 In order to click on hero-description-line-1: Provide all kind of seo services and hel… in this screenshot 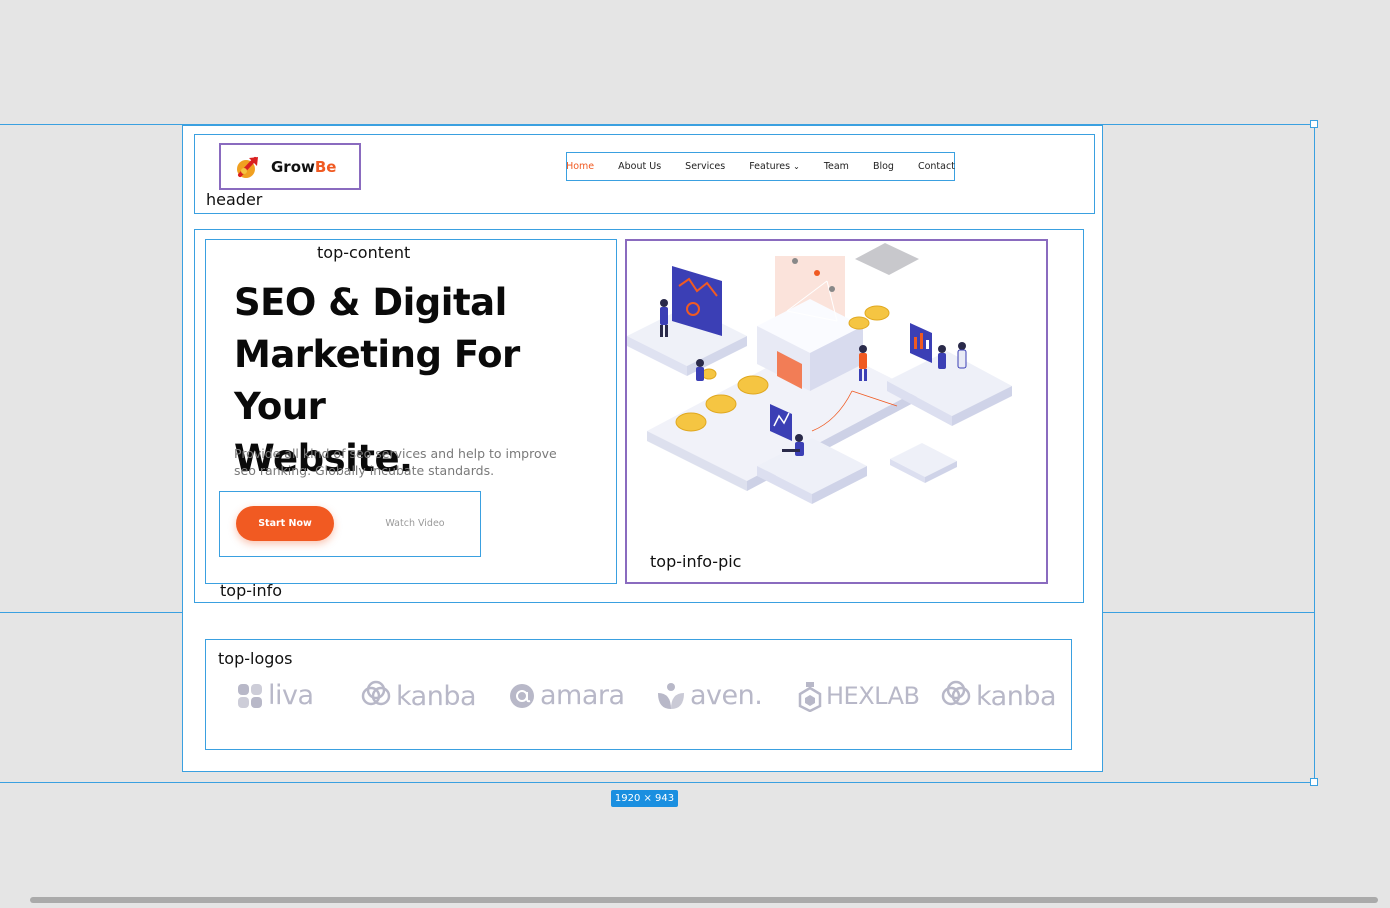, I will do `click(395, 453)`.